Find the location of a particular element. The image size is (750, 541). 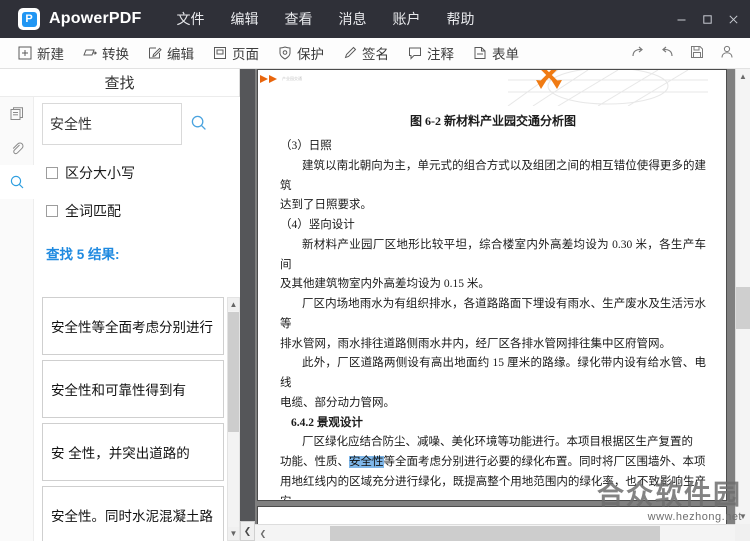

doc-paragraph: 达到了日照要求。 is located at coordinates (326, 205).